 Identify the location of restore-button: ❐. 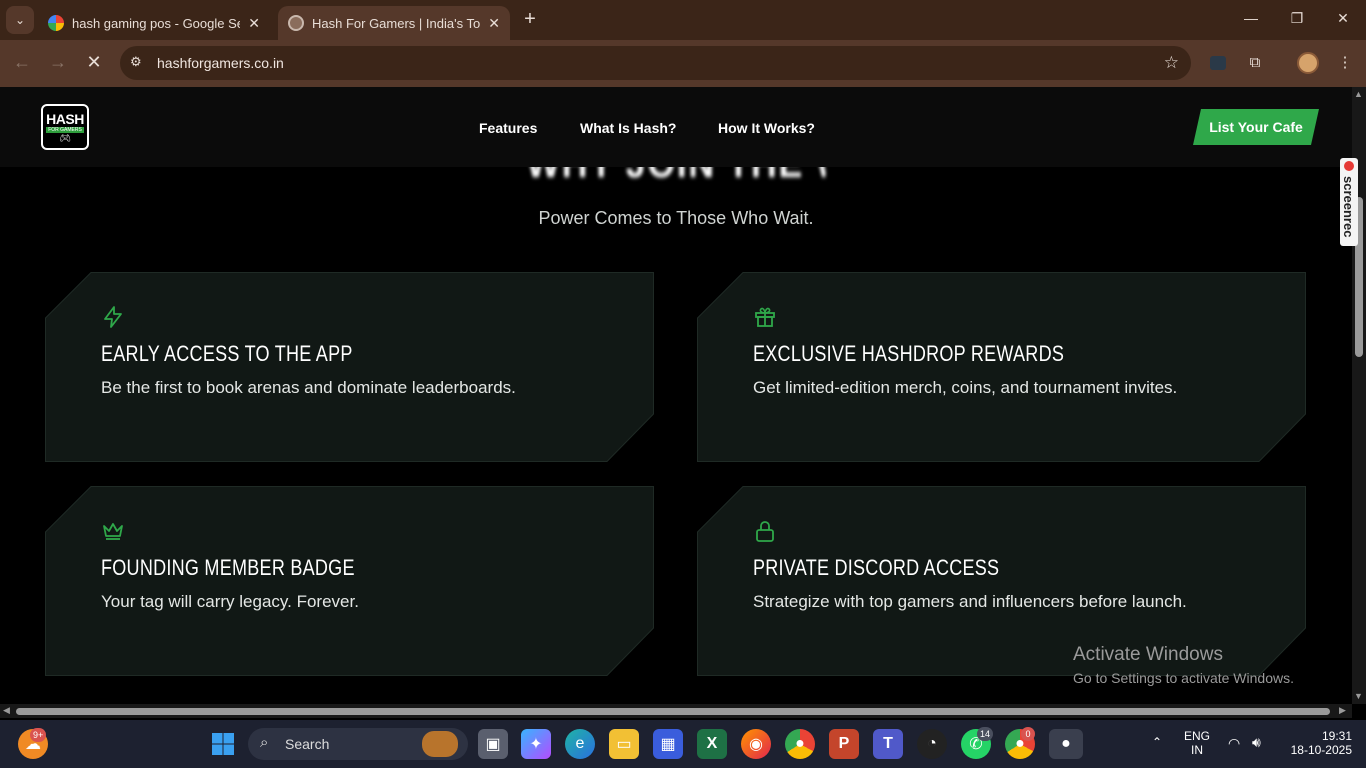
(1297, 18).